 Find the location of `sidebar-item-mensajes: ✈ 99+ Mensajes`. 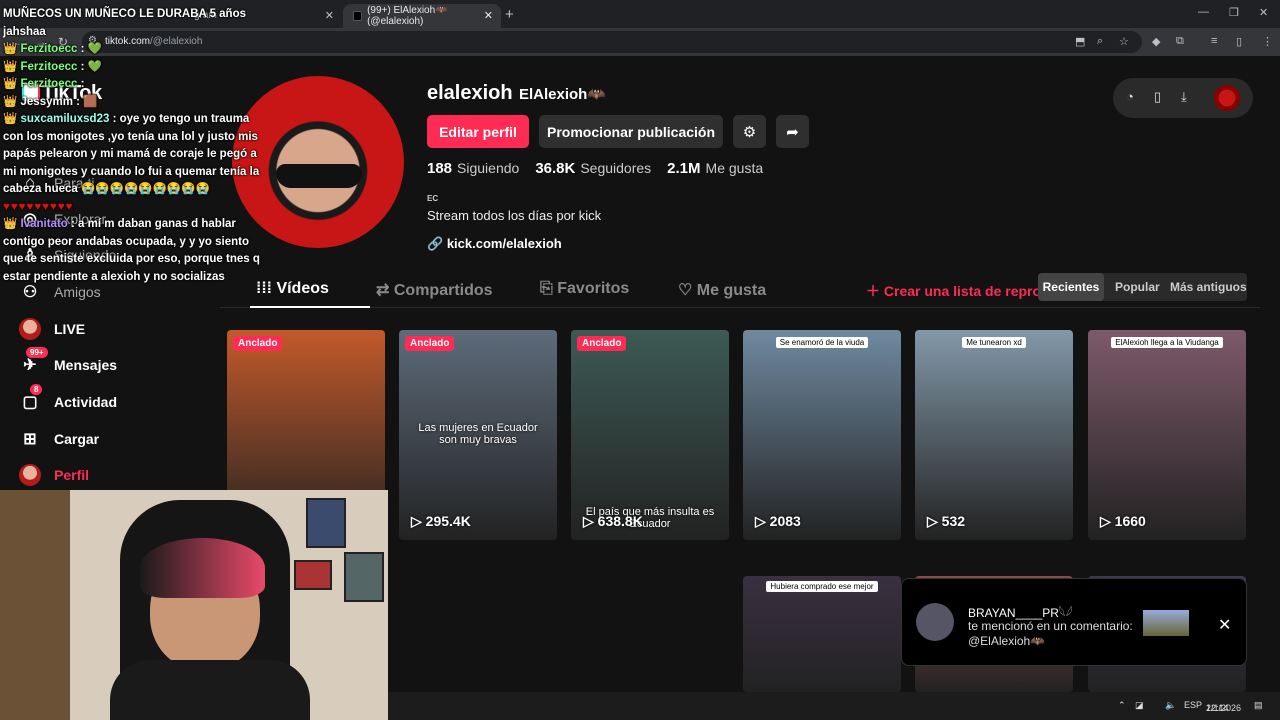

sidebar-item-mensajes: ✈ 99+ Mensajes is located at coordinates (67, 363).